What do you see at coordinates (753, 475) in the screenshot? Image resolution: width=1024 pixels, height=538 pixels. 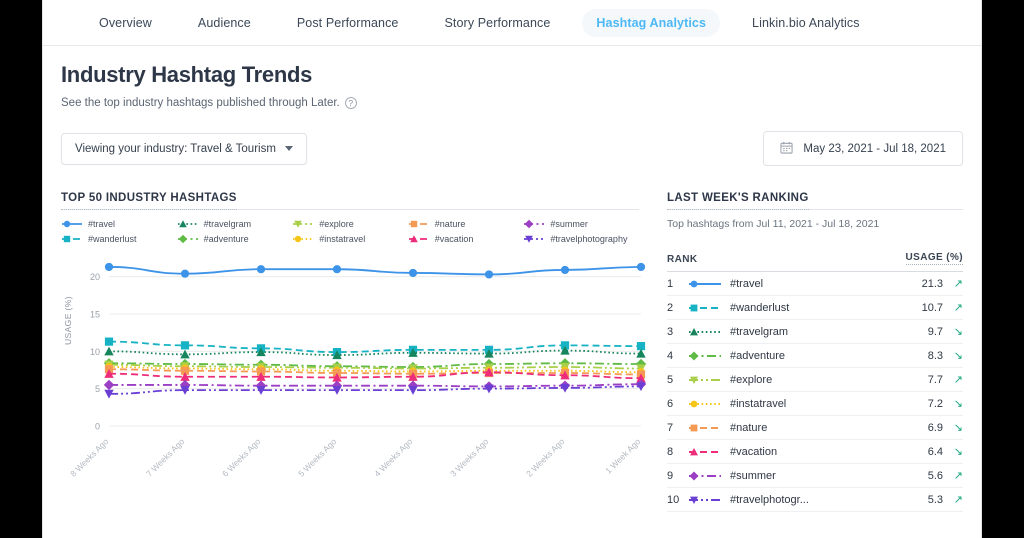 I see `ranking-hashtag: #summer` at bounding box center [753, 475].